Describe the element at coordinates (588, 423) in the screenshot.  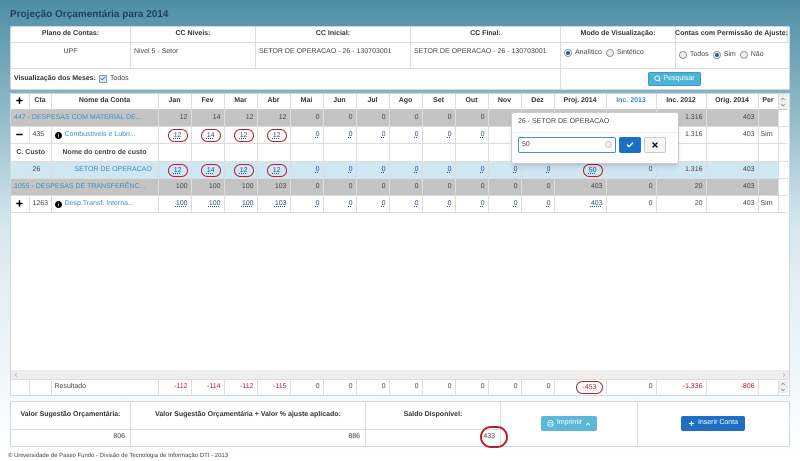
I see `caret-icon` at that location.